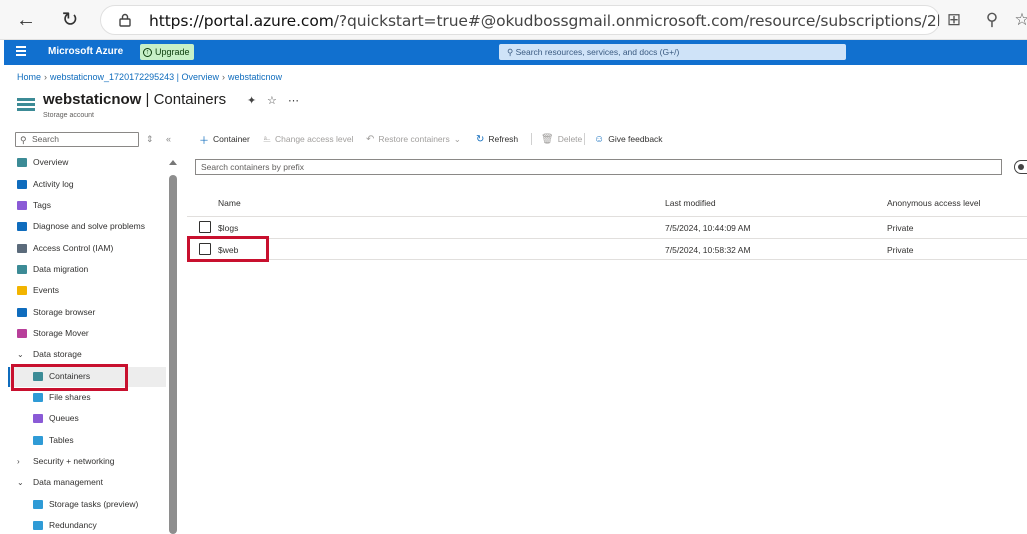 This screenshot has height=534, width=1027. I want to click on sidebar-item-data-storage: ⌄ Data storage, so click(49, 354).